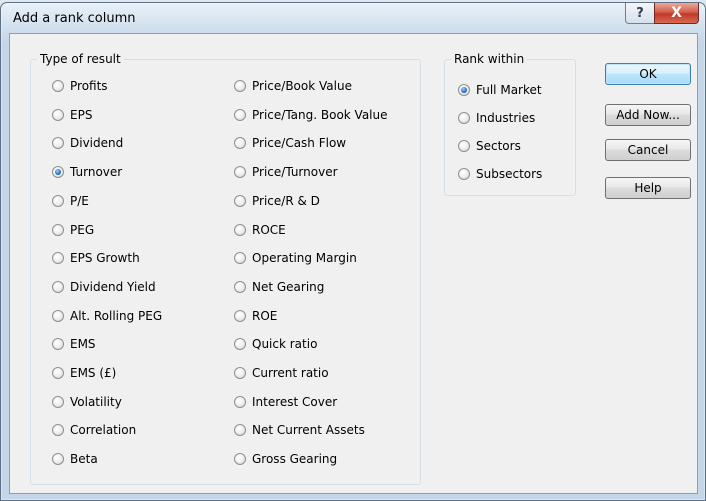 This screenshot has width=706, height=501. I want to click on radio-ems-label: EMS, so click(83, 344).